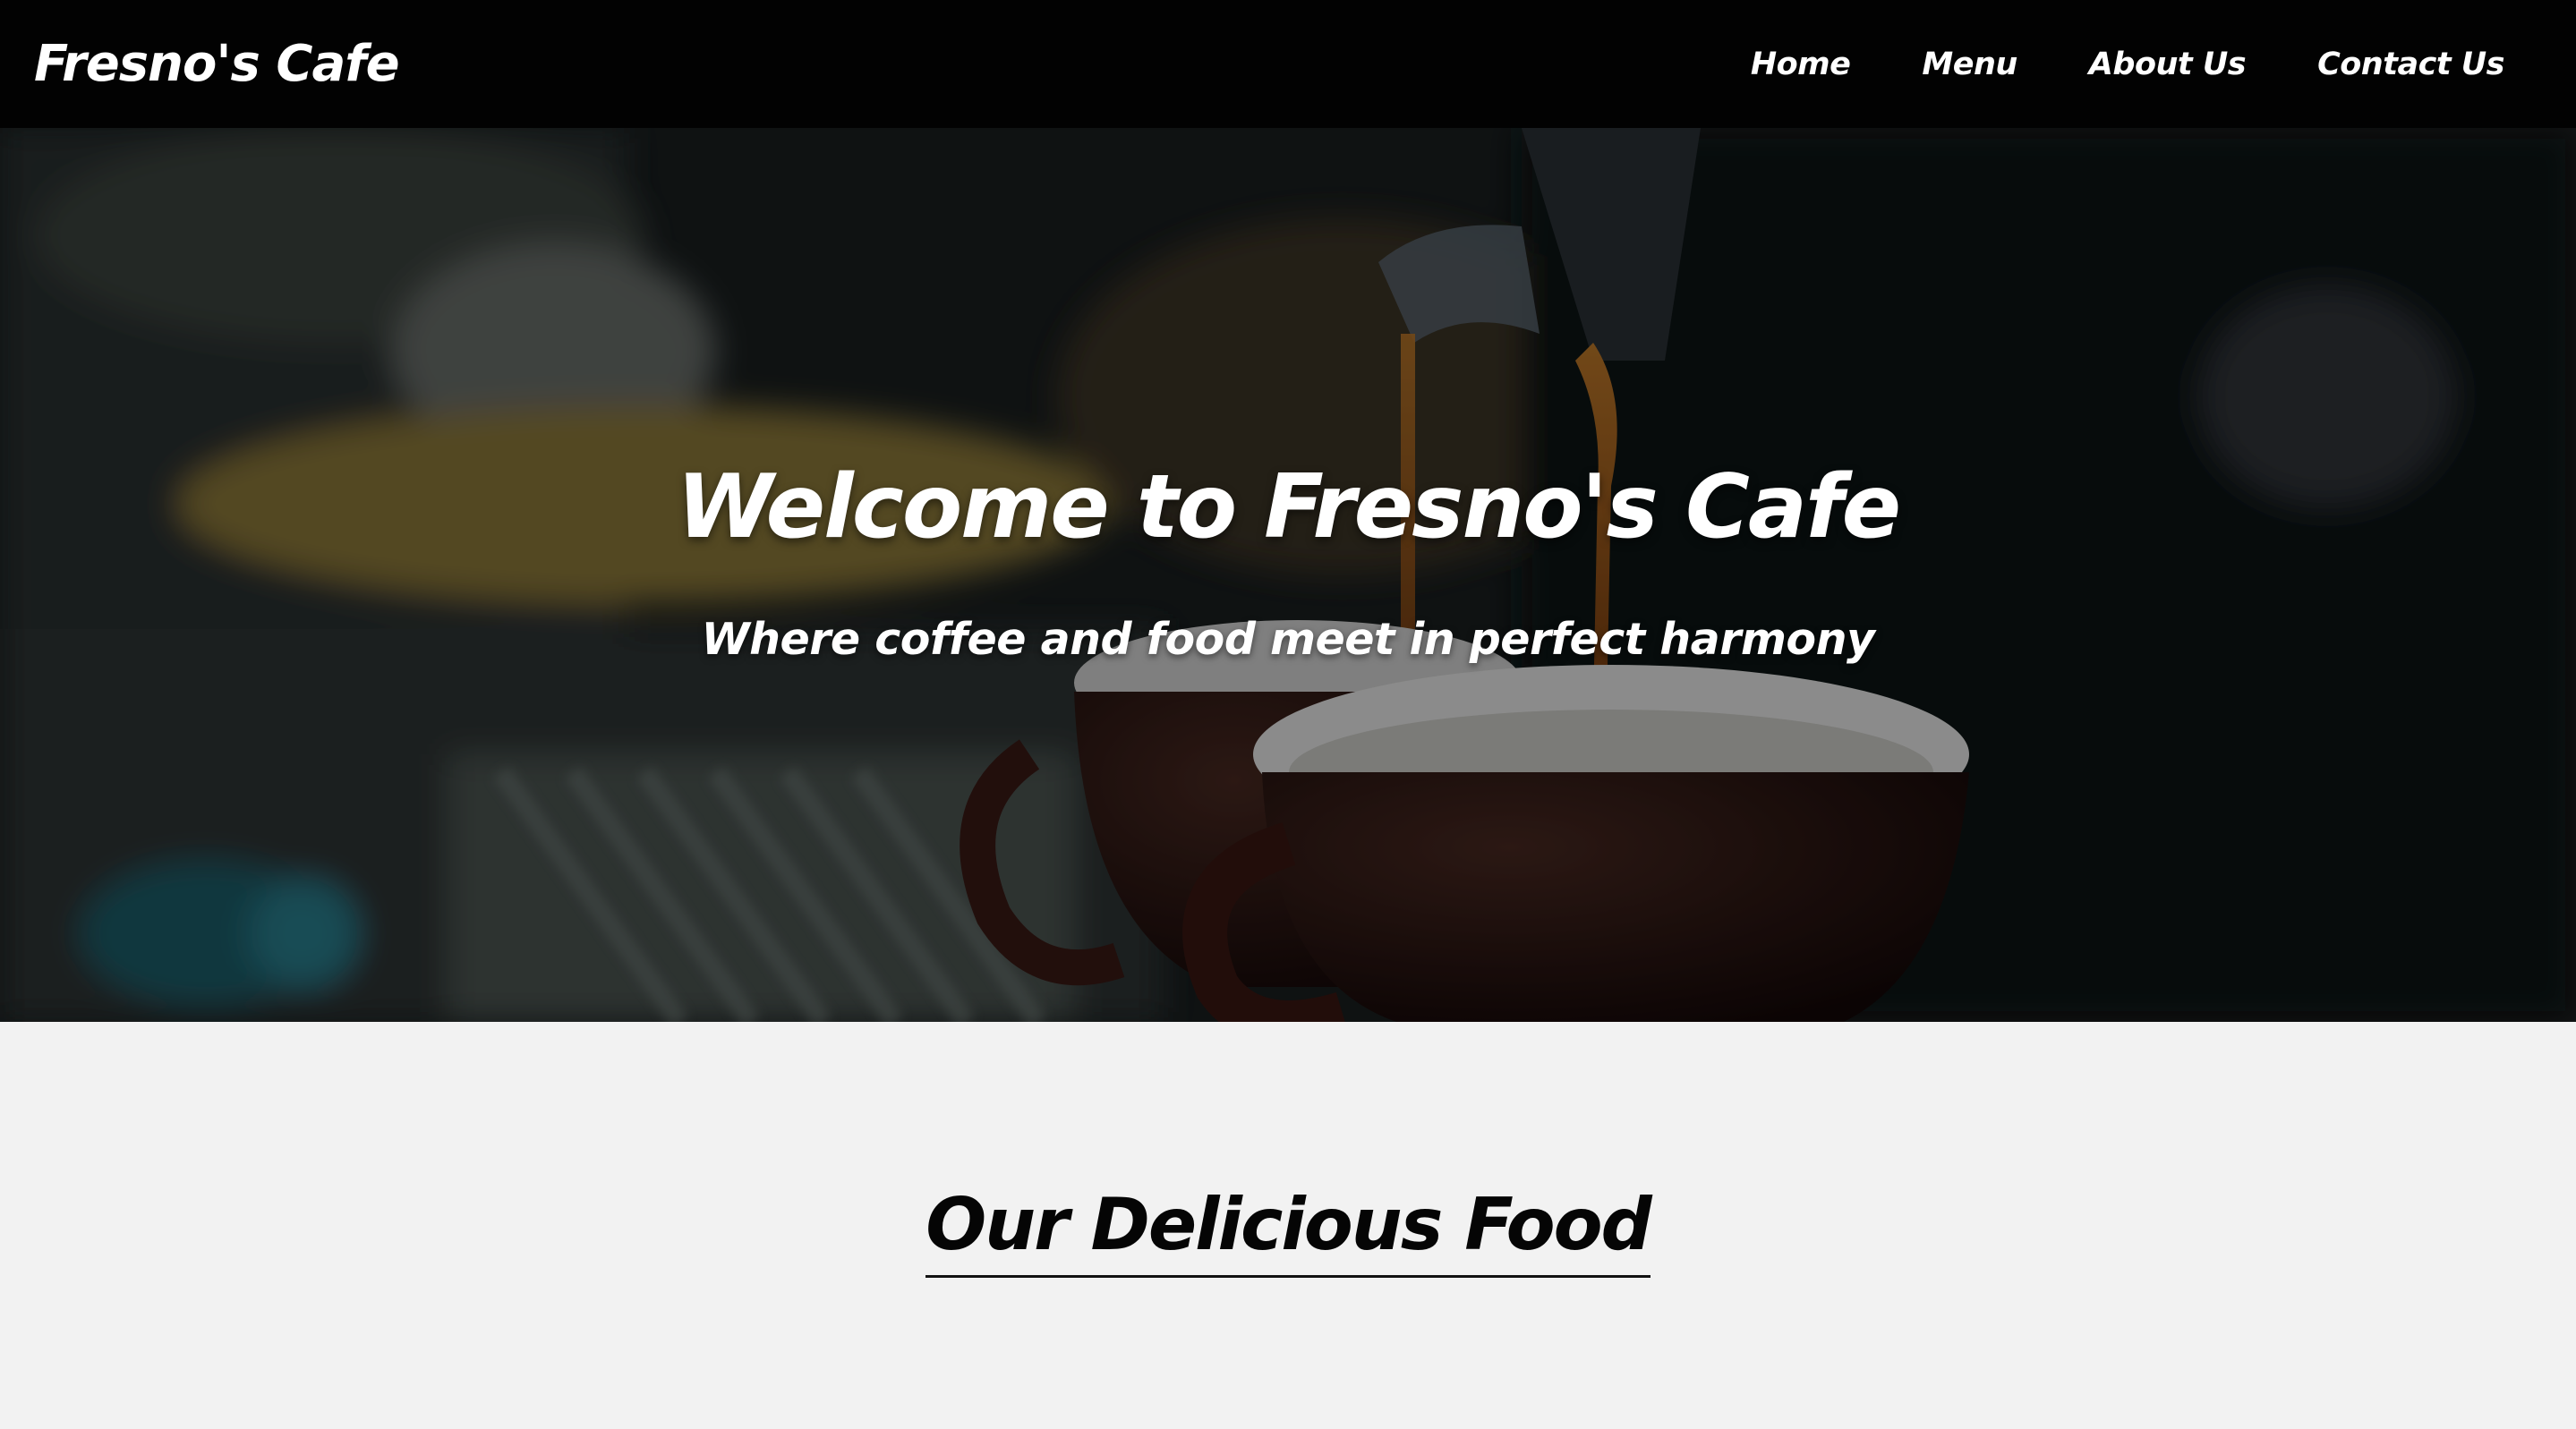  I want to click on hero-title: Welcome to Fresno's Cafe, so click(1288, 507).